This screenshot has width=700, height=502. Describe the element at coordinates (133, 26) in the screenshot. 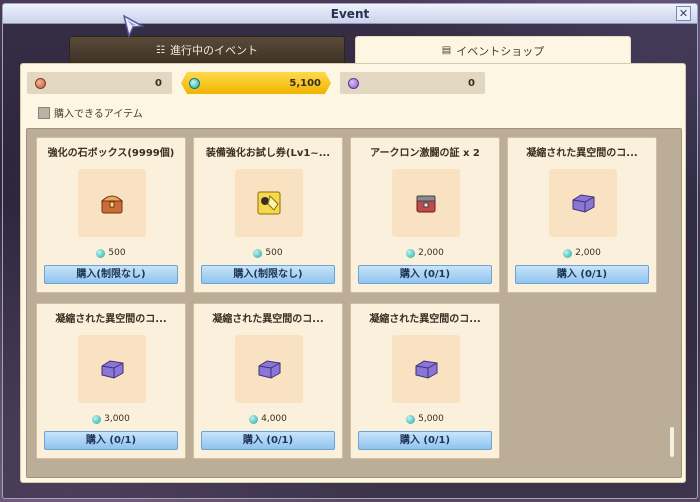

I see `cursor-icon` at that location.